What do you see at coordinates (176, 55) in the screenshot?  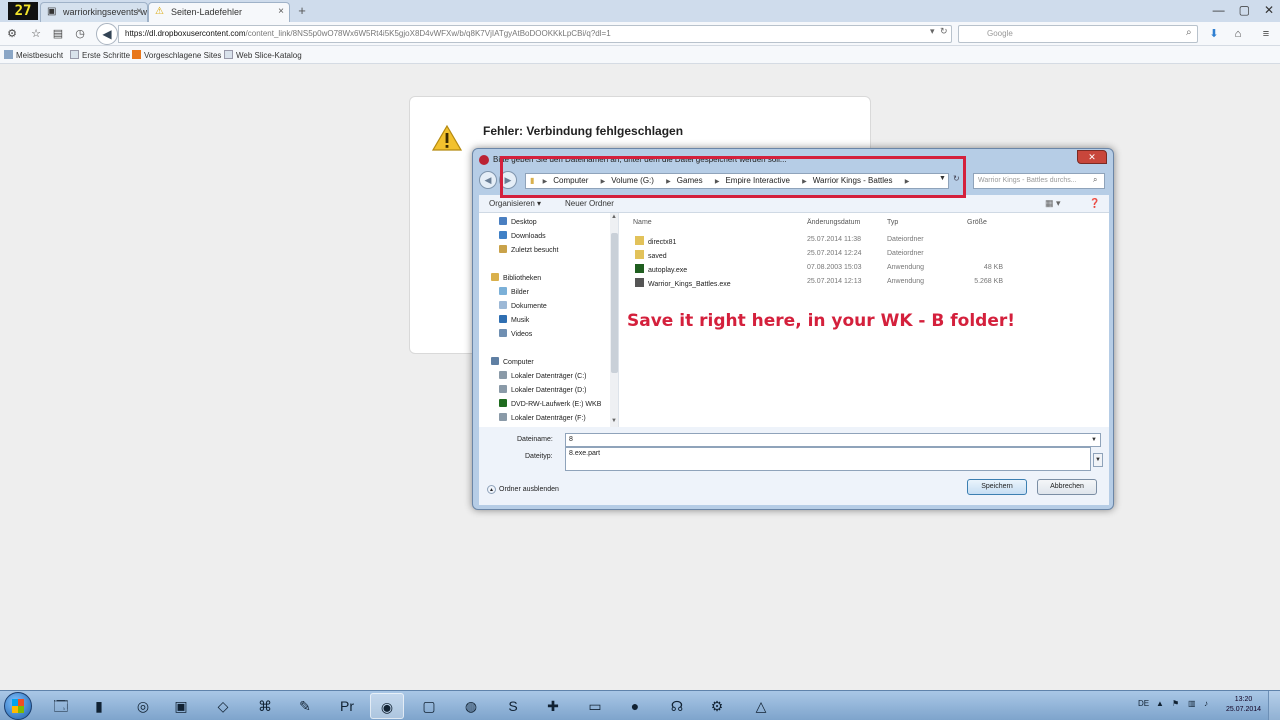 I see `bookmark-vorgeschlagene-sites: Vorgeschlagene Sites` at bounding box center [176, 55].